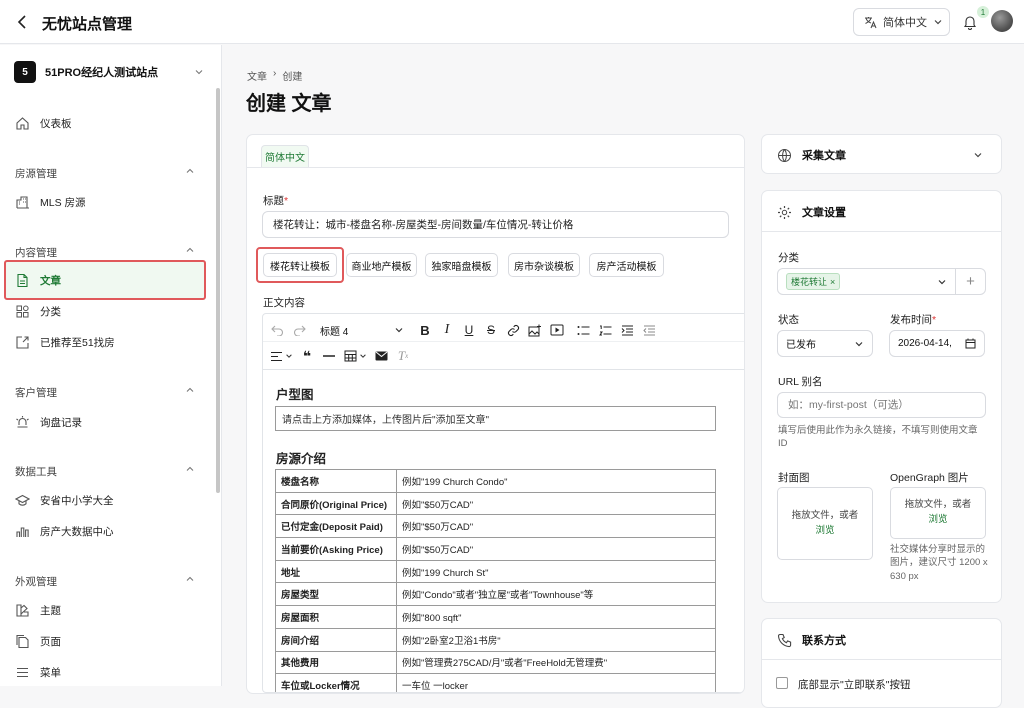  I want to click on sidebar-scrollbar, so click(218, 290).